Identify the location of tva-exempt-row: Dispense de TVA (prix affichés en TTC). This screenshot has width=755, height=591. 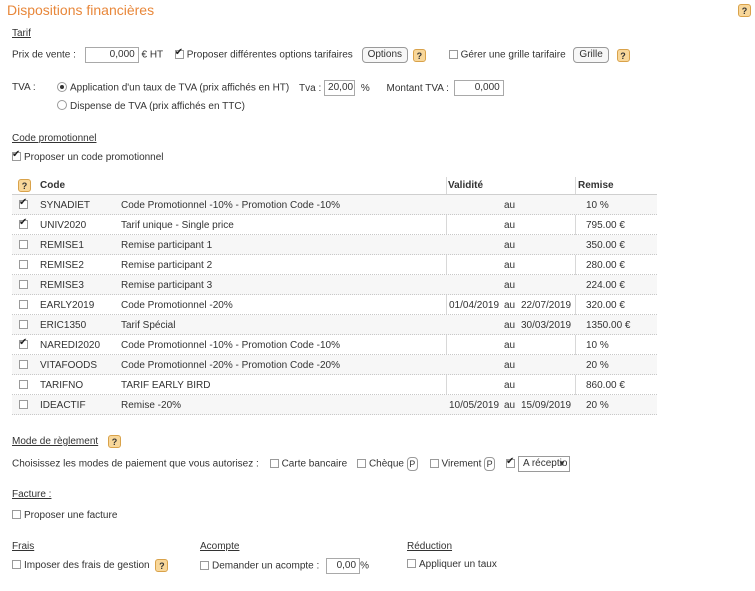
(151, 106).